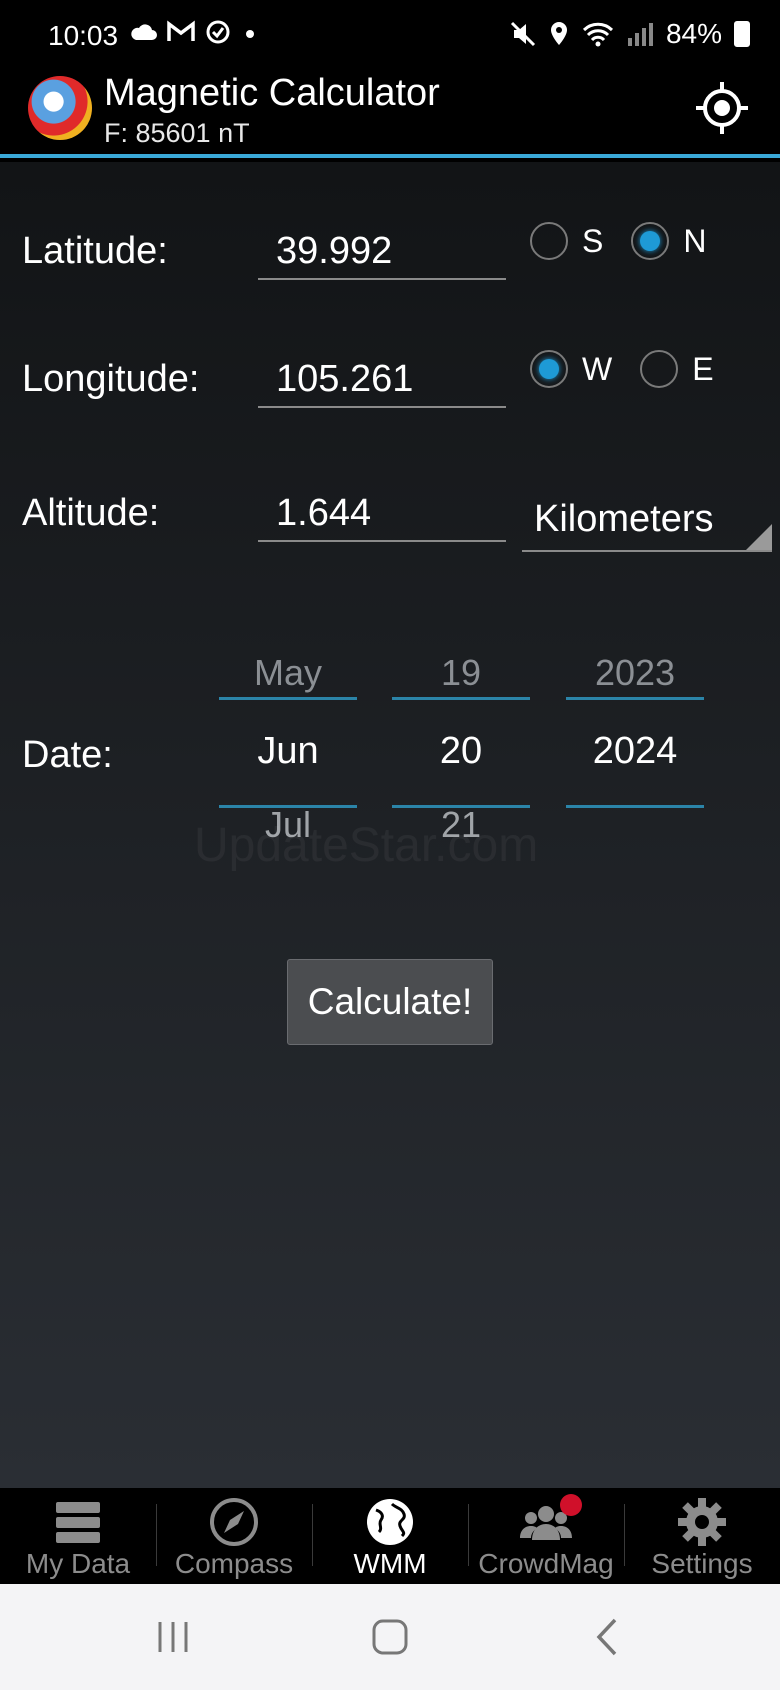  What do you see at coordinates (173, 1637) in the screenshot?
I see `recent-apps-icon` at bounding box center [173, 1637].